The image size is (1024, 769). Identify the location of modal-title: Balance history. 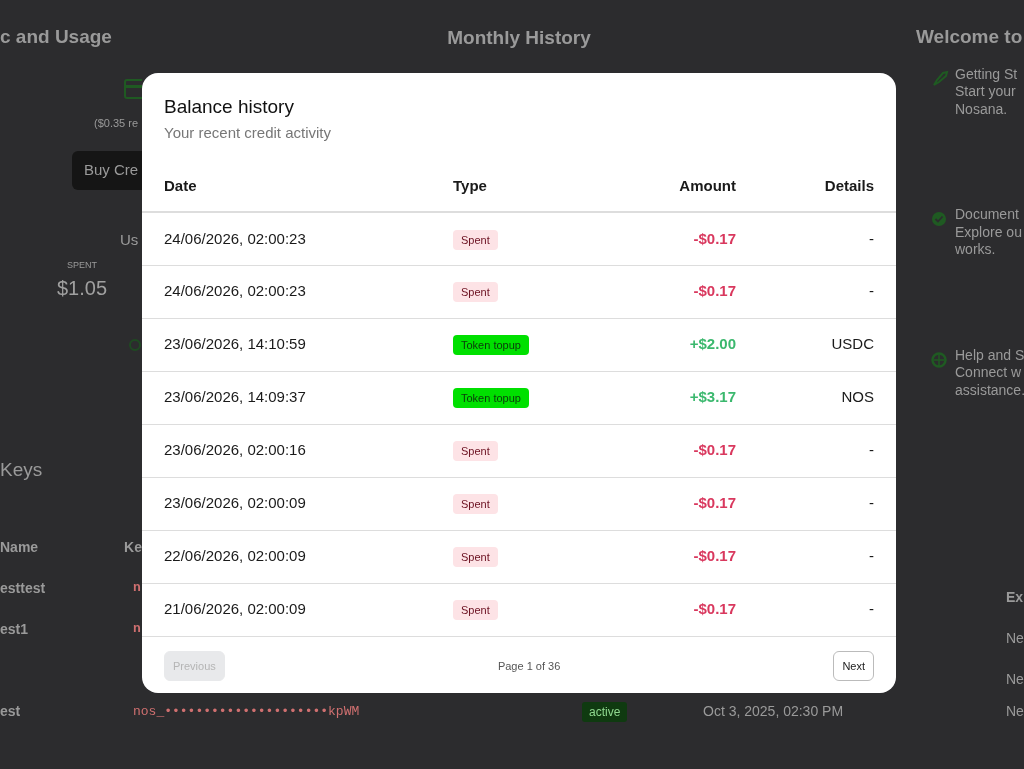
(229, 107).